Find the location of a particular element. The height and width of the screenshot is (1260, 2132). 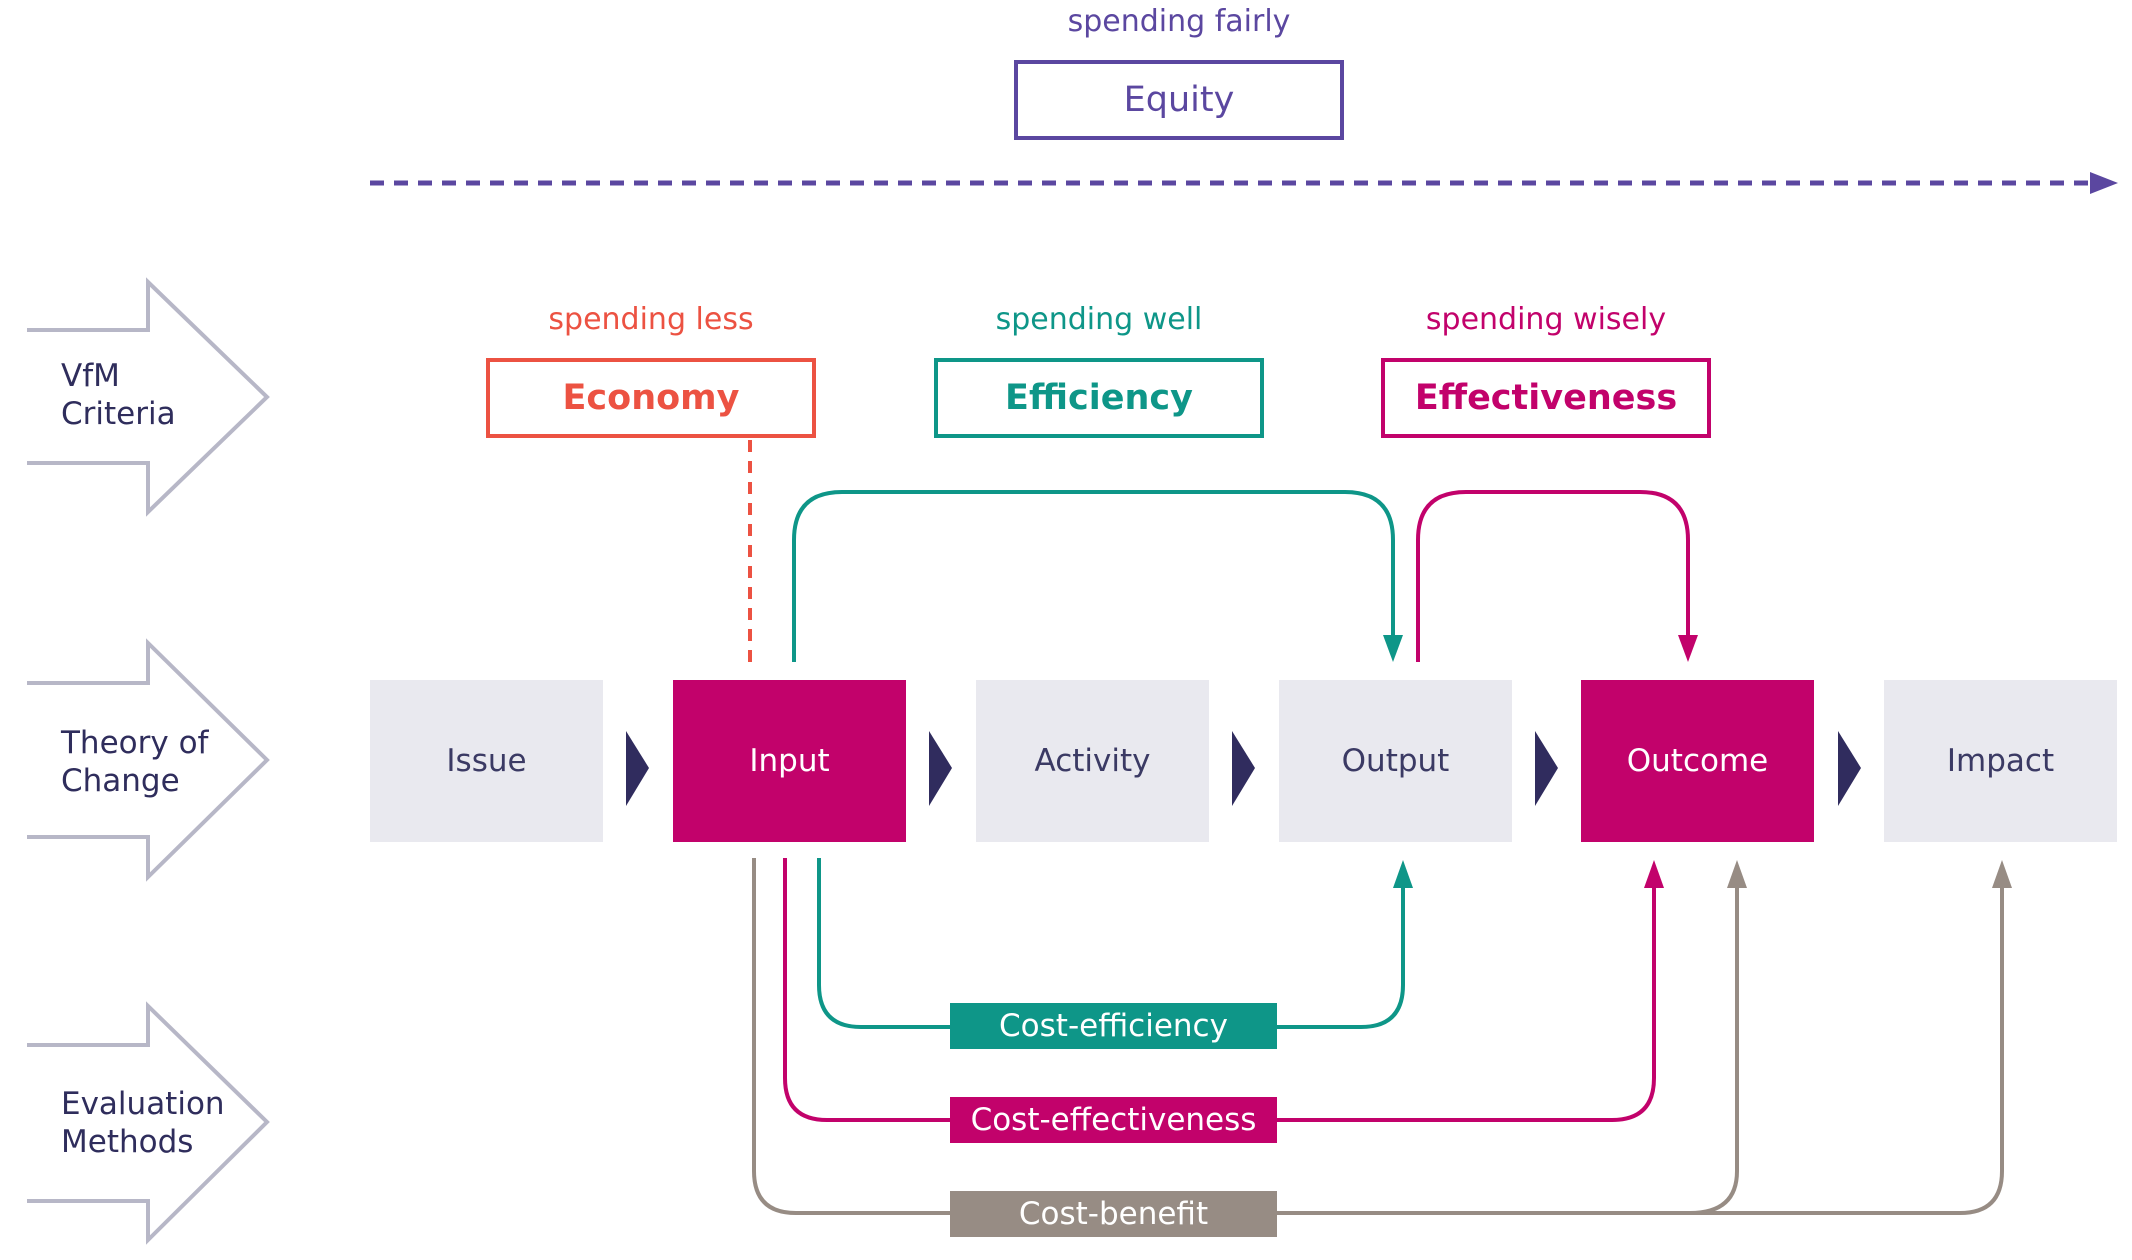

stage-output: Output is located at coordinates (1395, 761).